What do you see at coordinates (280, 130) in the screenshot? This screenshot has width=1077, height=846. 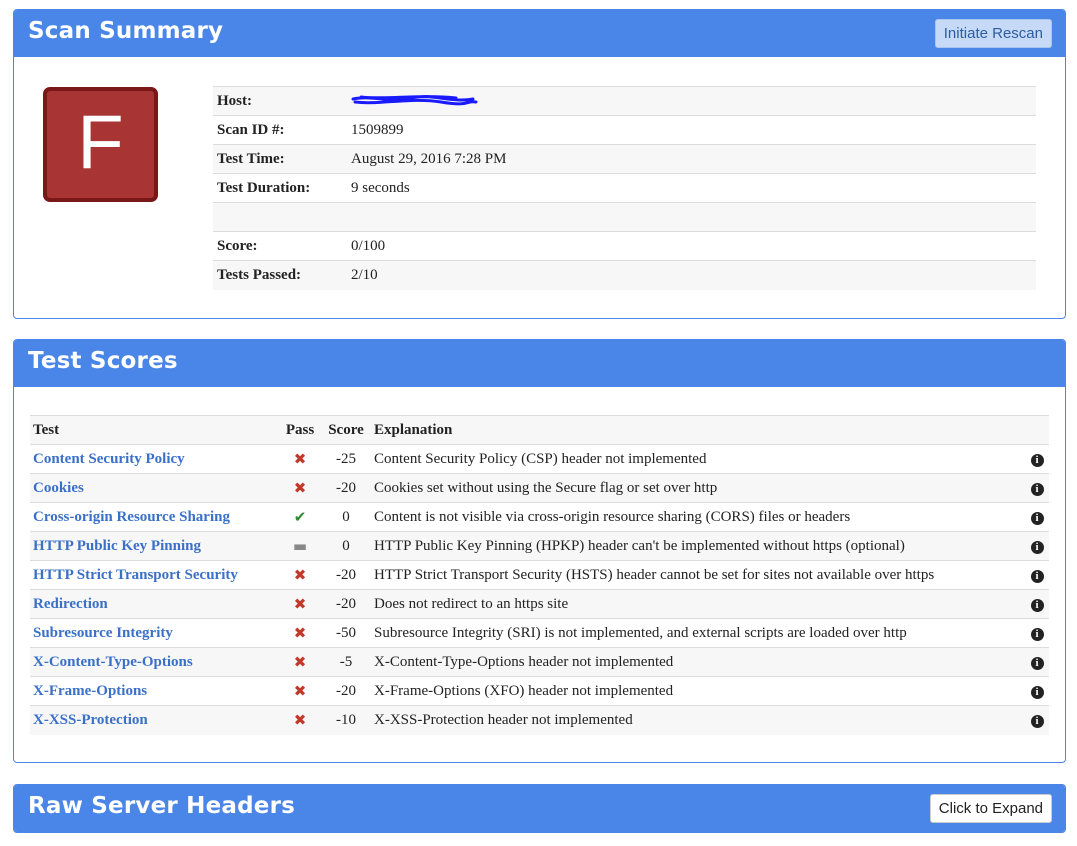 I see `summary-label: Scan ID #:` at bounding box center [280, 130].